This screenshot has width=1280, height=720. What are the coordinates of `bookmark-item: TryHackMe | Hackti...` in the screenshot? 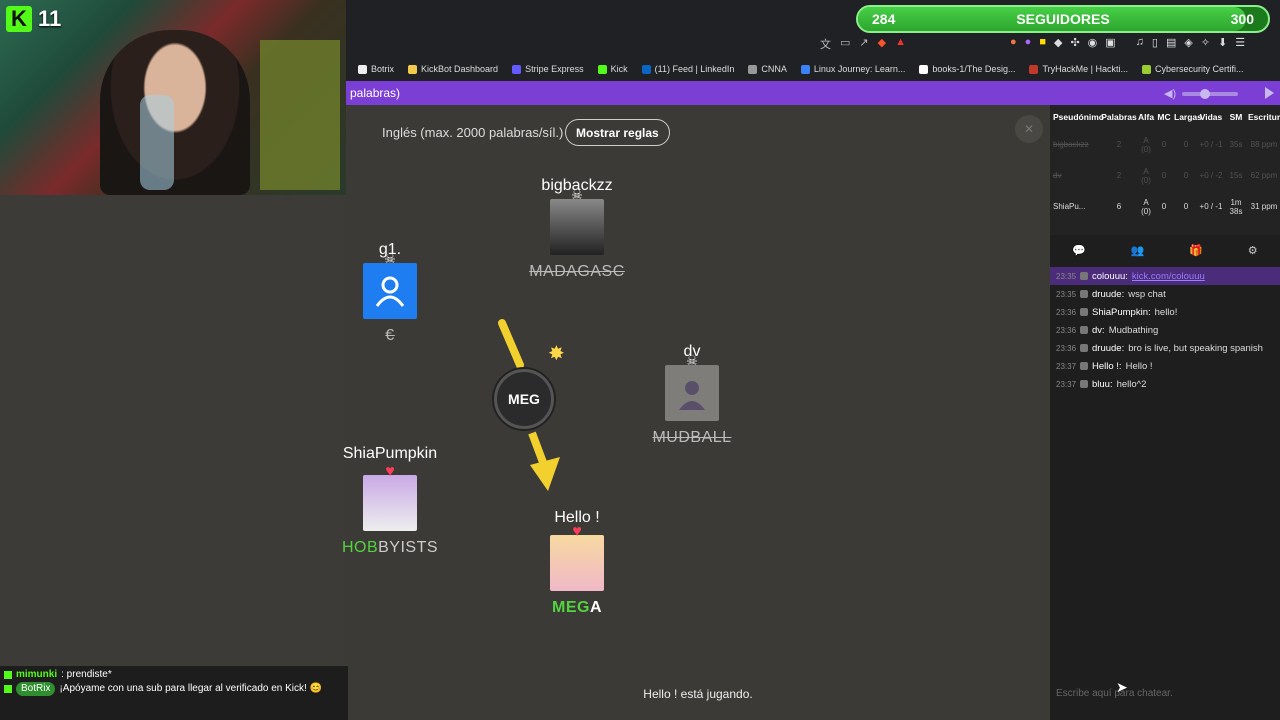 It's located at (1078, 69).